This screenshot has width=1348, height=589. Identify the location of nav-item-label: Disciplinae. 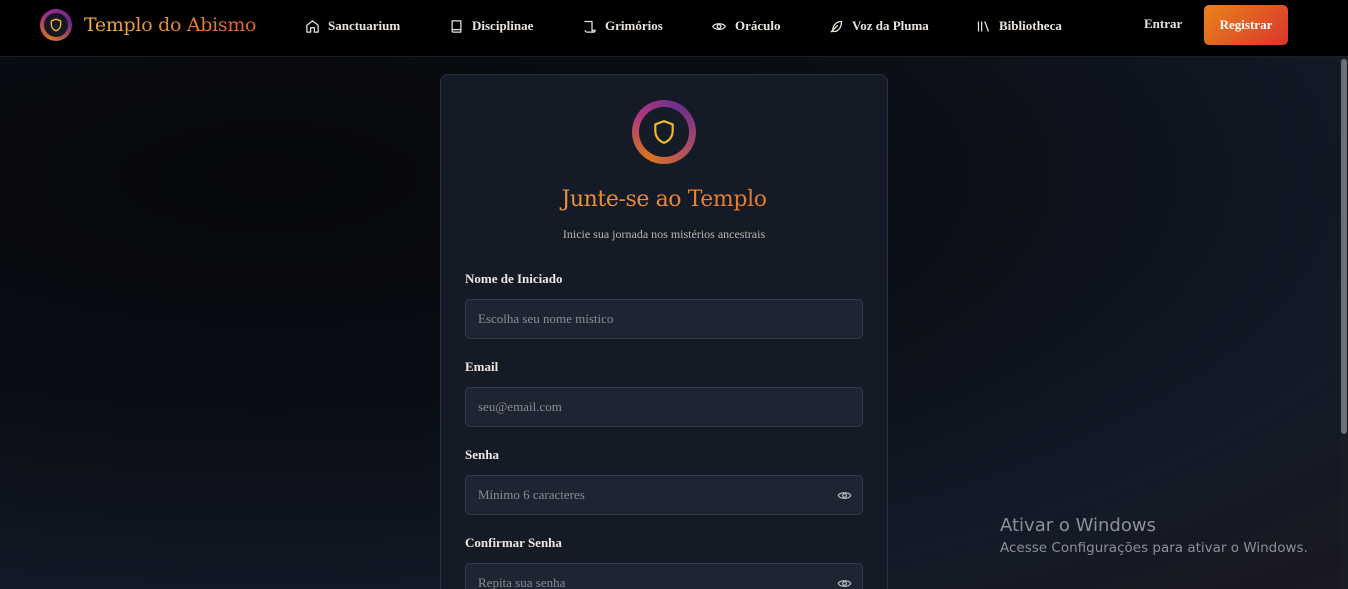
(503, 25).